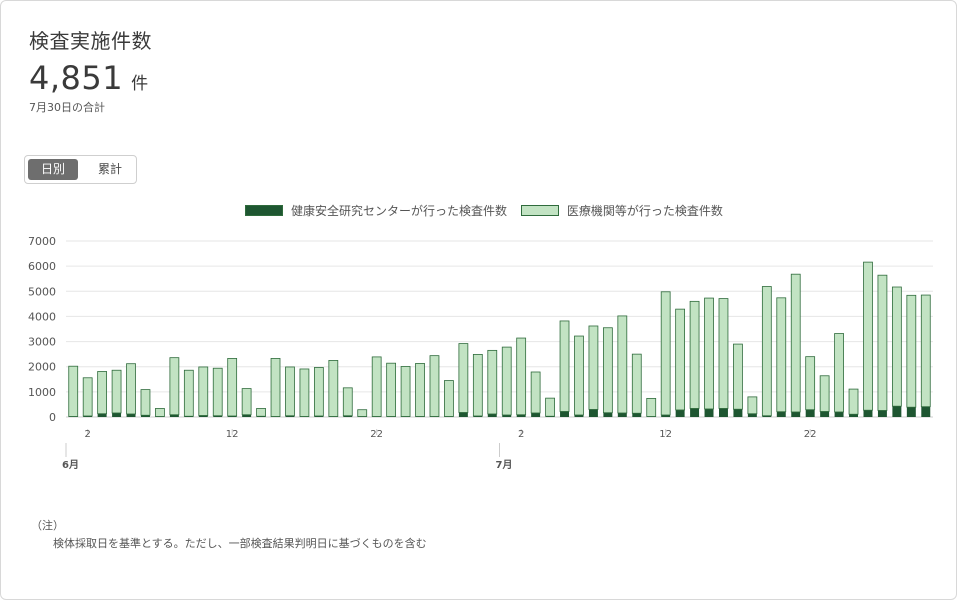 This screenshot has width=959, height=600. I want to click on x-tick-label: 2, so click(521, 434).